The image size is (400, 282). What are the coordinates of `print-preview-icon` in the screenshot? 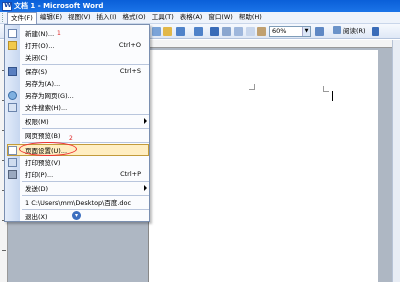 It's located at (12, 162).